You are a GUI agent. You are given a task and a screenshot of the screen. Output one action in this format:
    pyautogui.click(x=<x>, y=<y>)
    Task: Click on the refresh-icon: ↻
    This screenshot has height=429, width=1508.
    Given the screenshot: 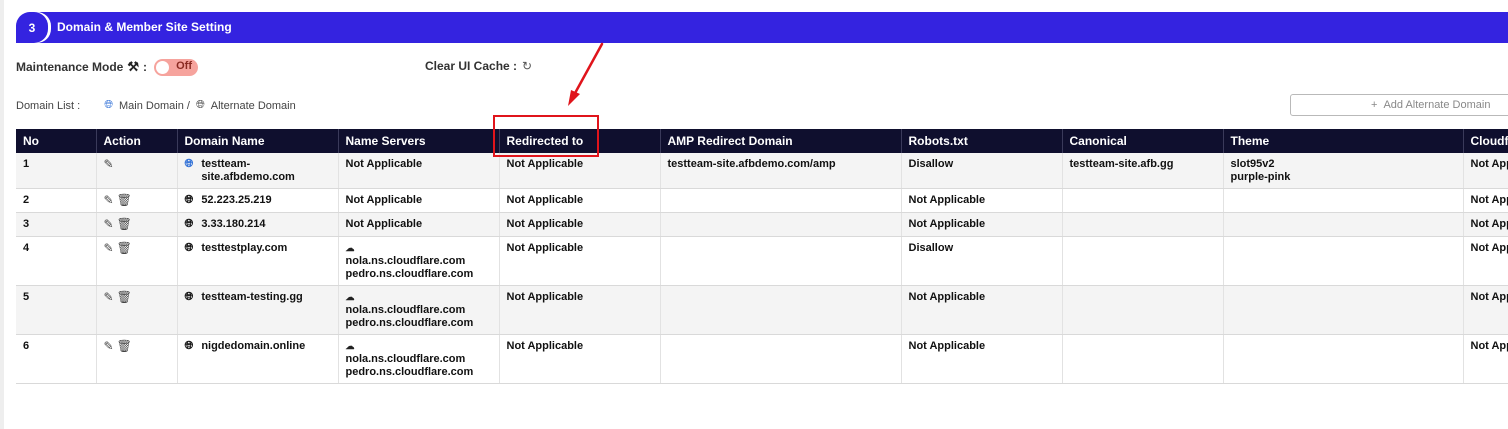 What is the action you would take?
    pyautogui.click(x=527, y=66)
    